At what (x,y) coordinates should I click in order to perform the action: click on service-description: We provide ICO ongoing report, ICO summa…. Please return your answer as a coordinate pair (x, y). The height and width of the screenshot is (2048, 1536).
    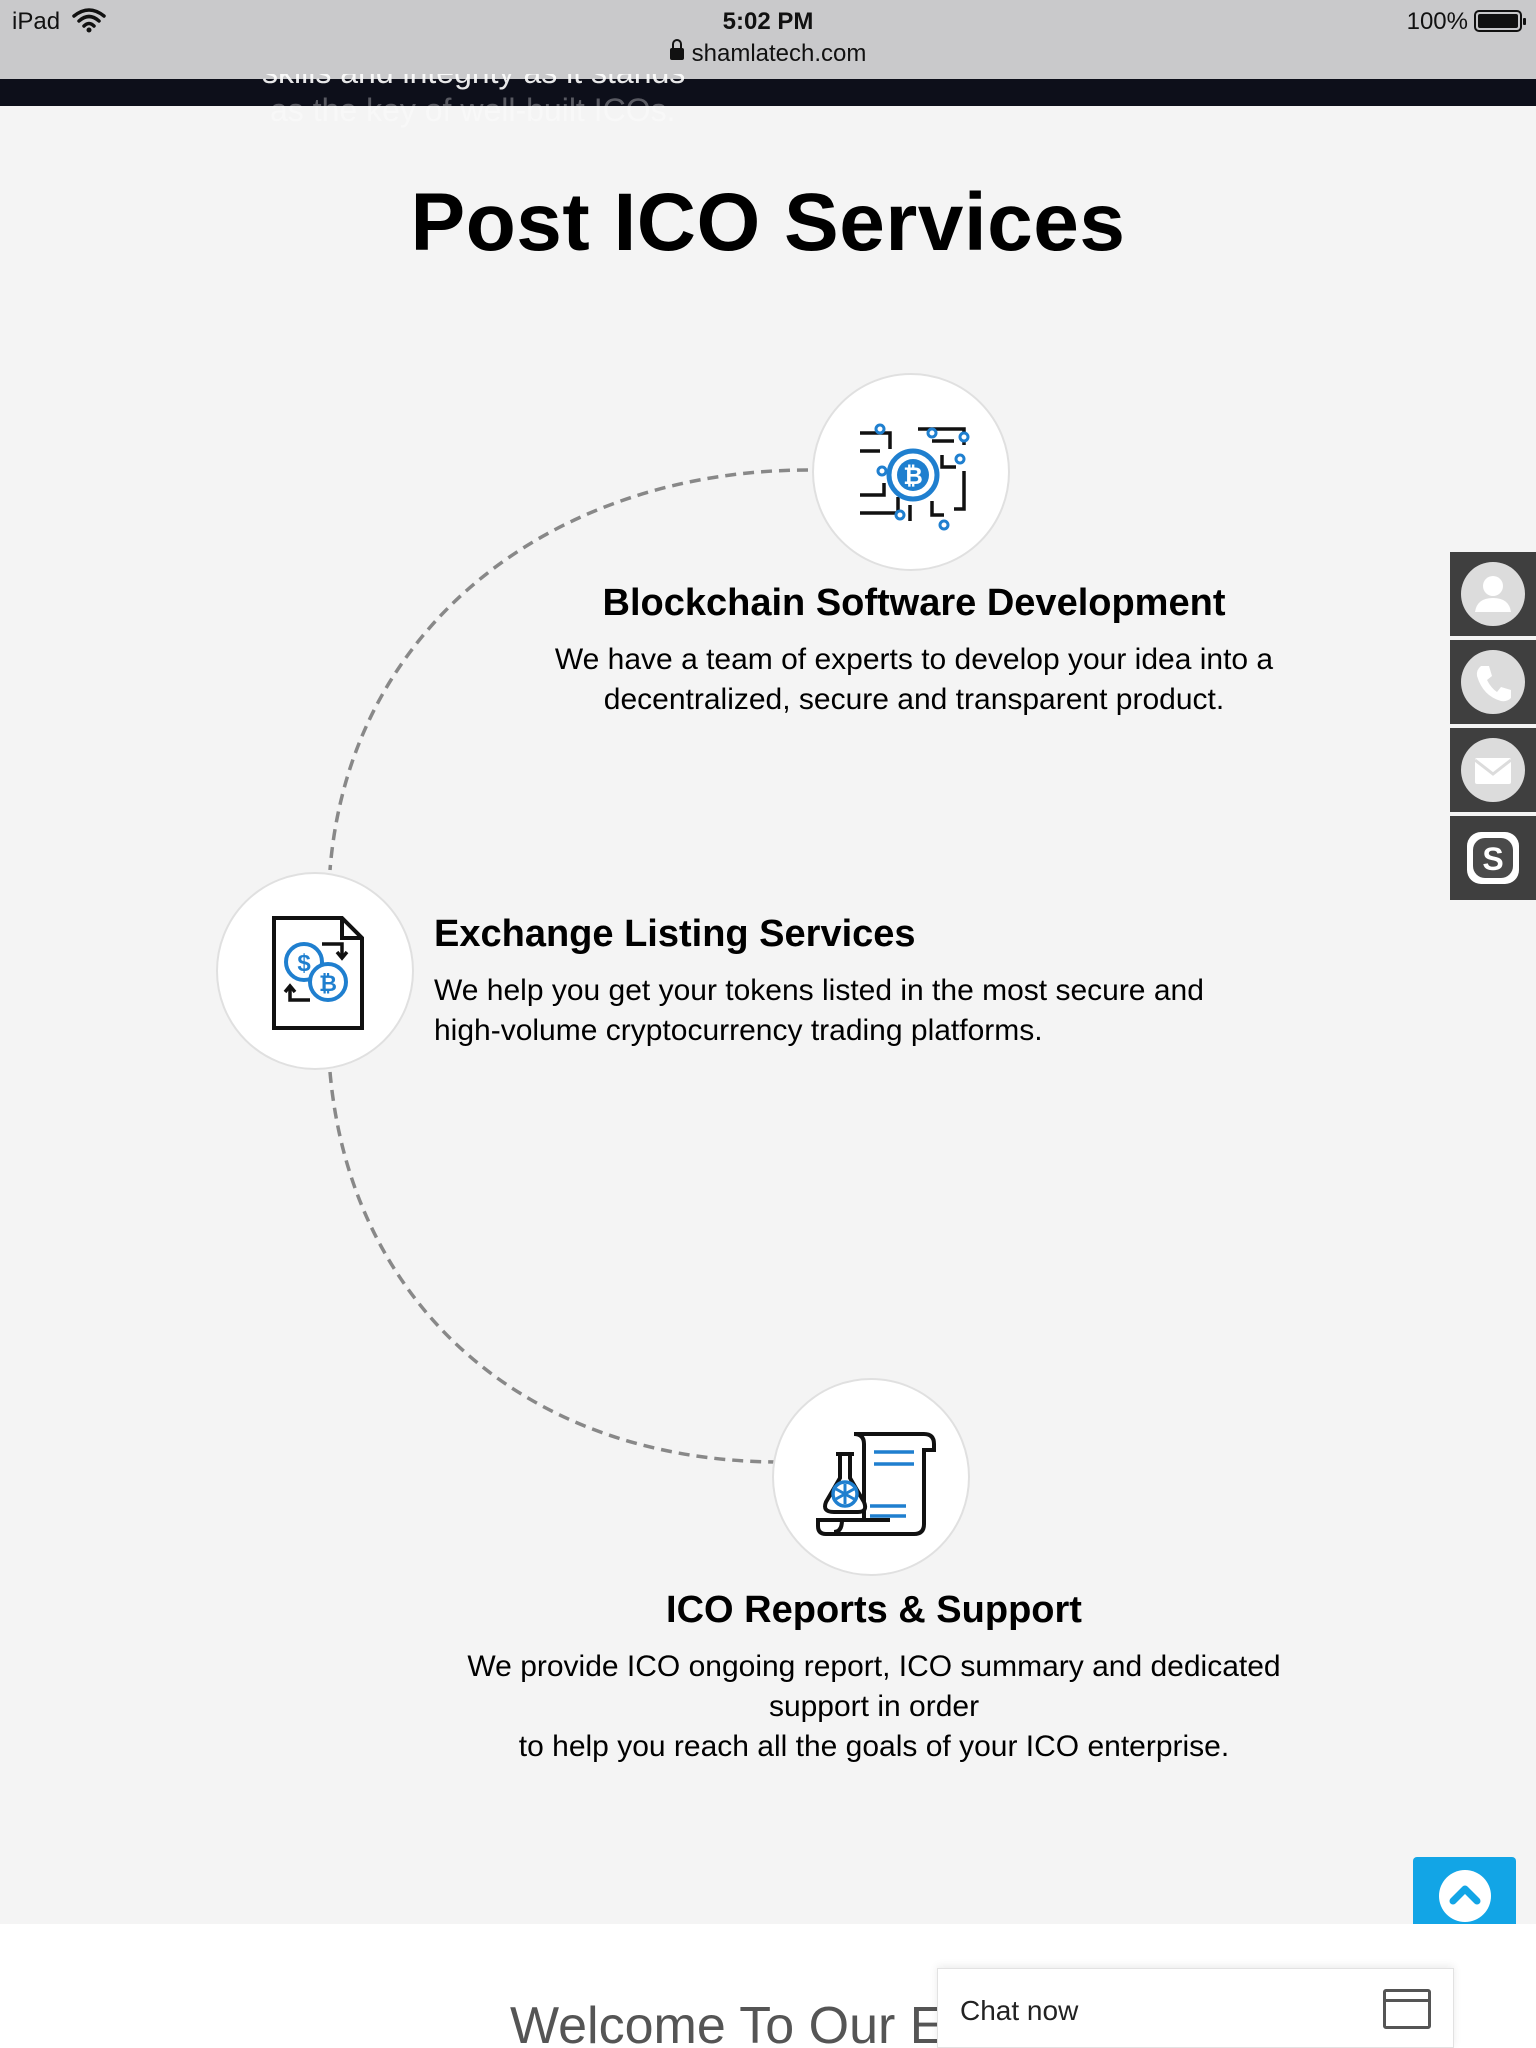
    Looking at the image, I should click on (874, 1706).